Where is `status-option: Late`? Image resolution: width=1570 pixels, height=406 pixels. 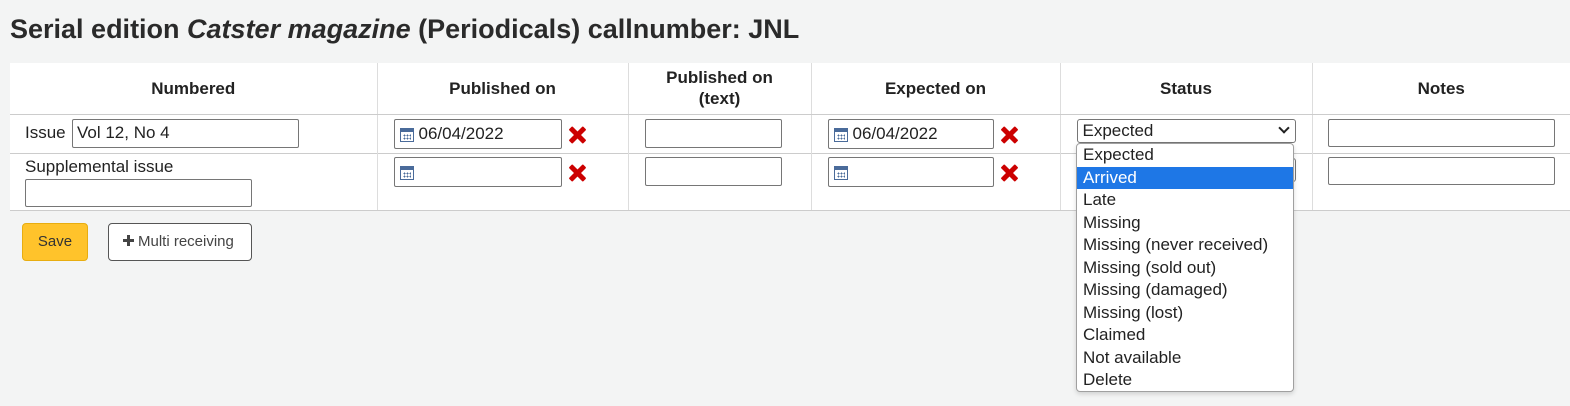 status-option: Late is located at coordinates (1185, 200).